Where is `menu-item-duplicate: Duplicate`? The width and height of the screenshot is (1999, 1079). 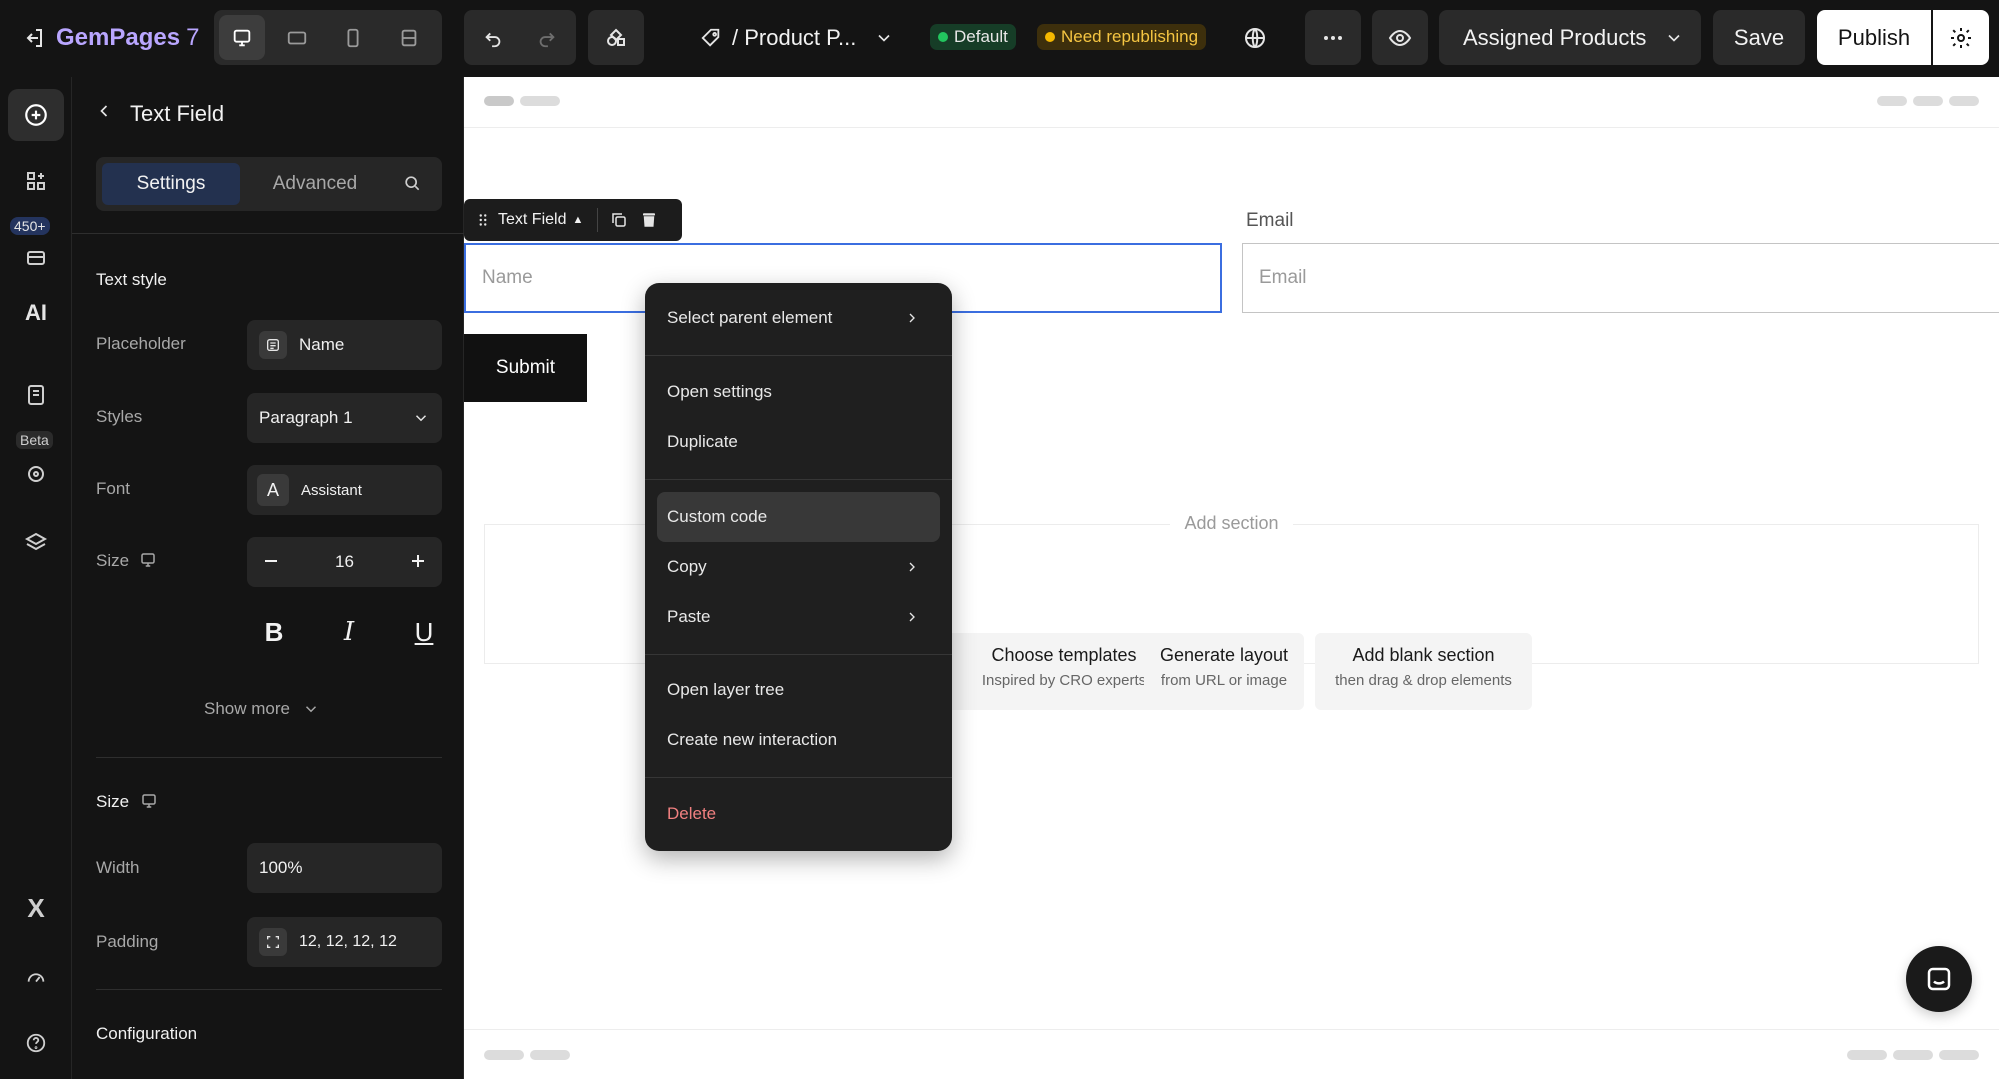
menu-item-duplicate: Duplicate is located at coordinates (798, 442).